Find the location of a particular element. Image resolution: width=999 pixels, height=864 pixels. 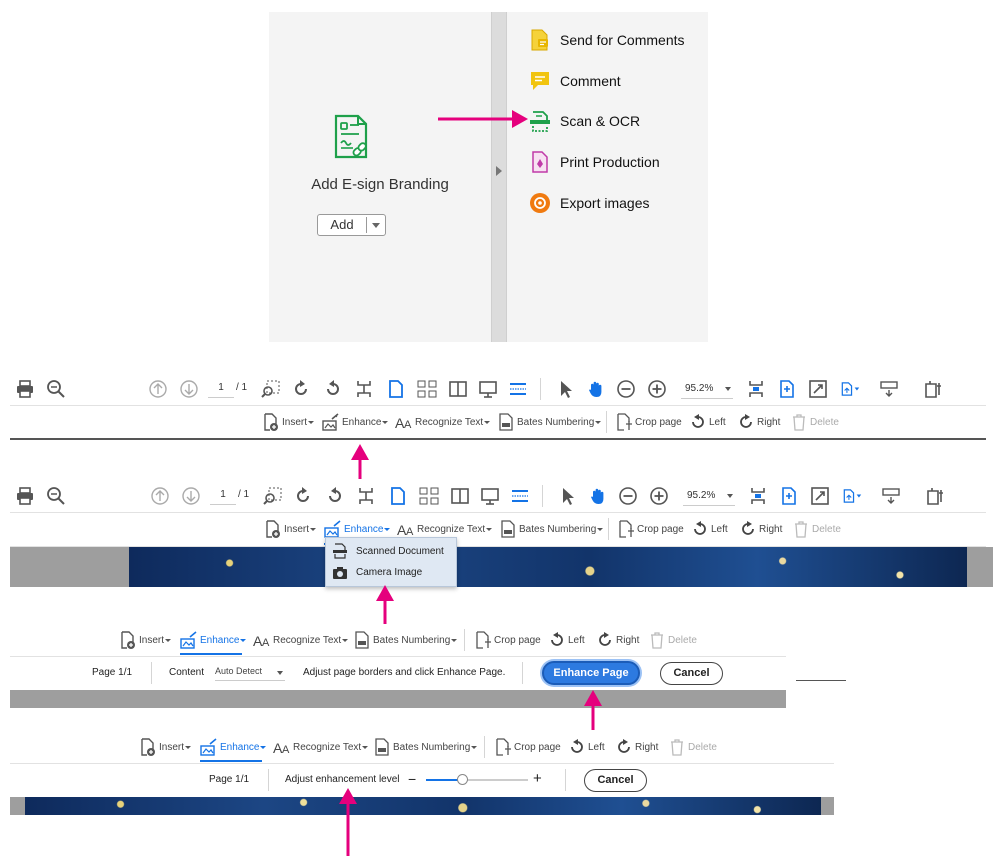

rotate-left-icon is located at coordinates (557, 639).